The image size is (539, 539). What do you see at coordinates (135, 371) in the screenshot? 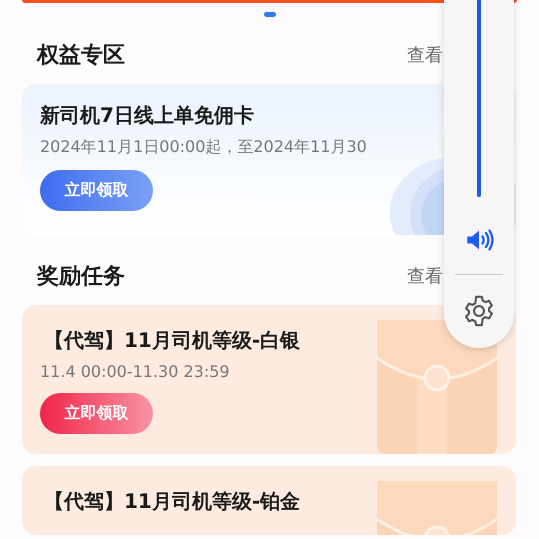
I see `validity-period: 11.4 00:00-11.30 23:59` at bounding box center [135, 371].